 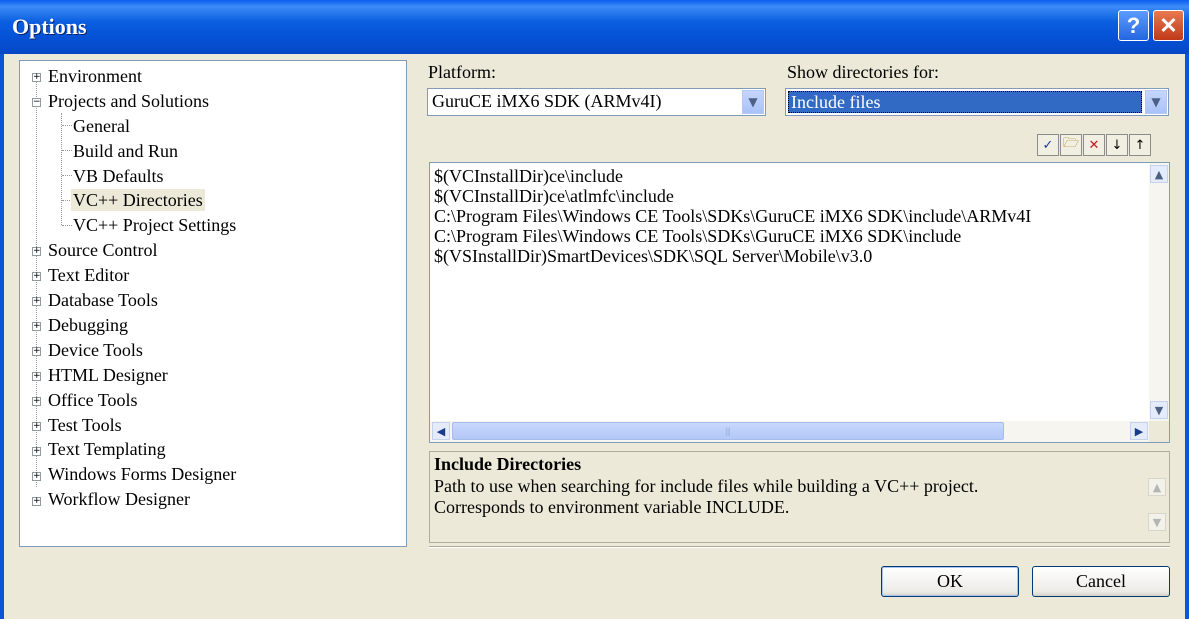 I want to click on tree-item-office-tools: Office Tools, so click(x=93, y=400).